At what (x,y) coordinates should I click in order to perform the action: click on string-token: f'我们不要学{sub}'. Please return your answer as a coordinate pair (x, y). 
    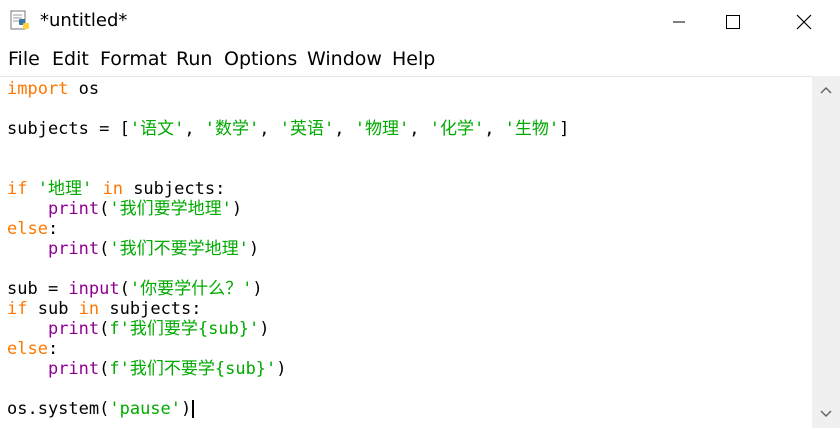
    Looking at the image, I should click on (193, 369).